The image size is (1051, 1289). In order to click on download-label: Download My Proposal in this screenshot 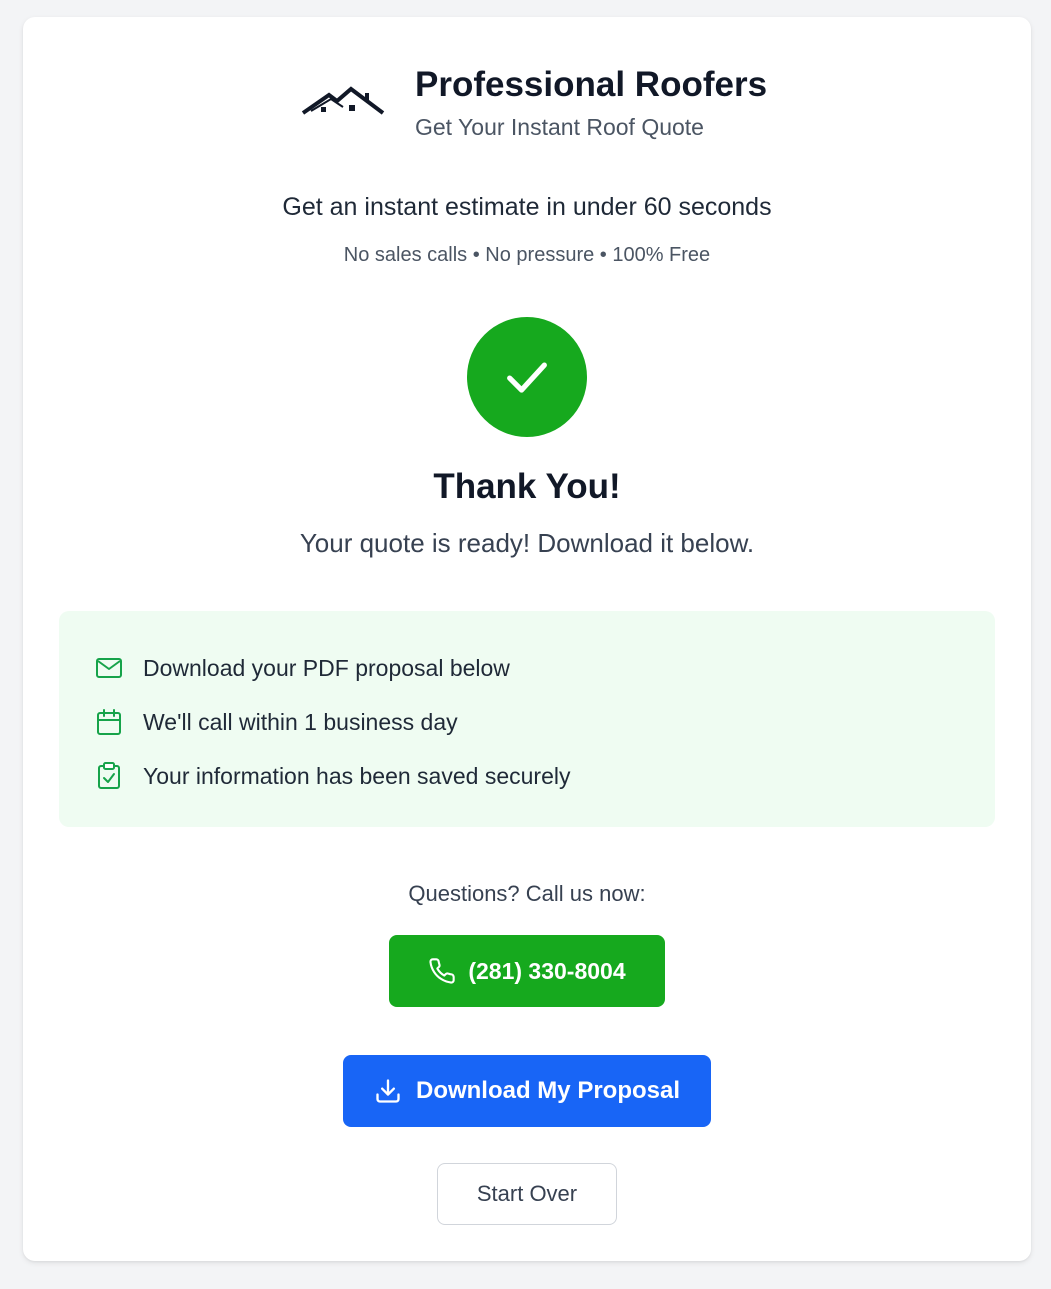, I will do `click(548, 1090)`.